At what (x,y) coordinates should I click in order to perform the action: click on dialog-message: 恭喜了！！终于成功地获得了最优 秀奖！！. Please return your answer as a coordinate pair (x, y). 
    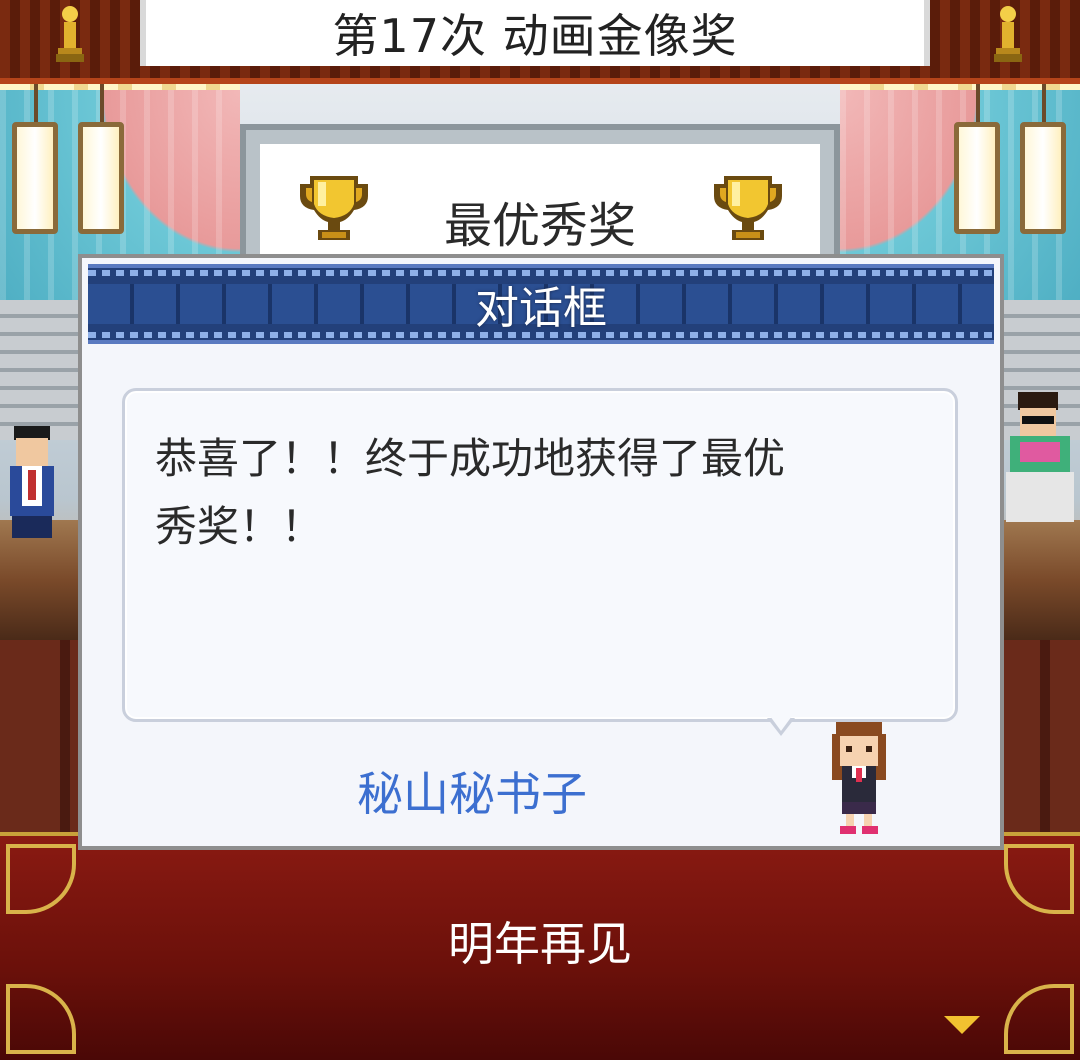
    Looking at the image, I should click on (470, 492).